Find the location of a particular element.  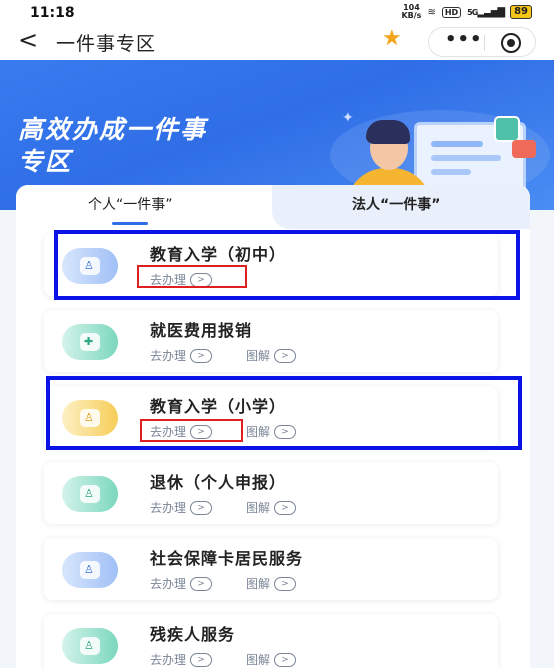

item-title: 残疾人服务 is located at coordinates (193, 634).